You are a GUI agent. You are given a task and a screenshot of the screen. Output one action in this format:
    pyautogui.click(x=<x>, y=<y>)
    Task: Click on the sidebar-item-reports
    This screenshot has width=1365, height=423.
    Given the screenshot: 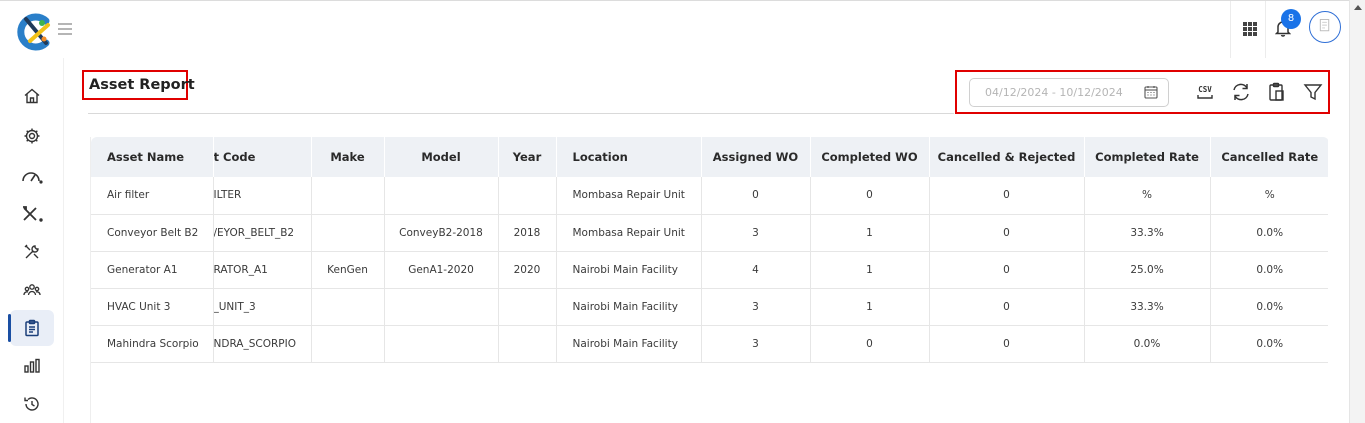 What is the action you would take?
    pyautogui.click(x=31, y=328)
    